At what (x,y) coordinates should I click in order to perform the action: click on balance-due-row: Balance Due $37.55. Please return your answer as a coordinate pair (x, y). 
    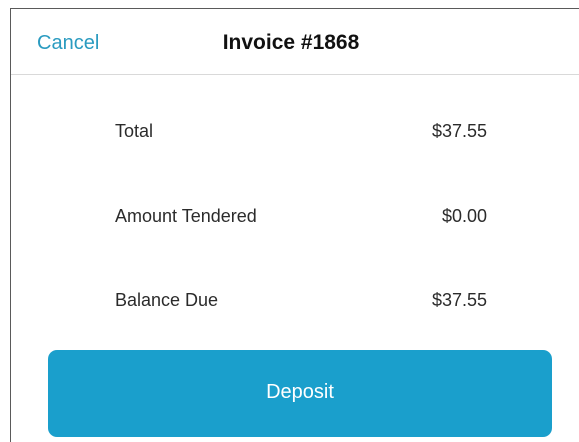
    Looking at the image, I should click on (301, 300).